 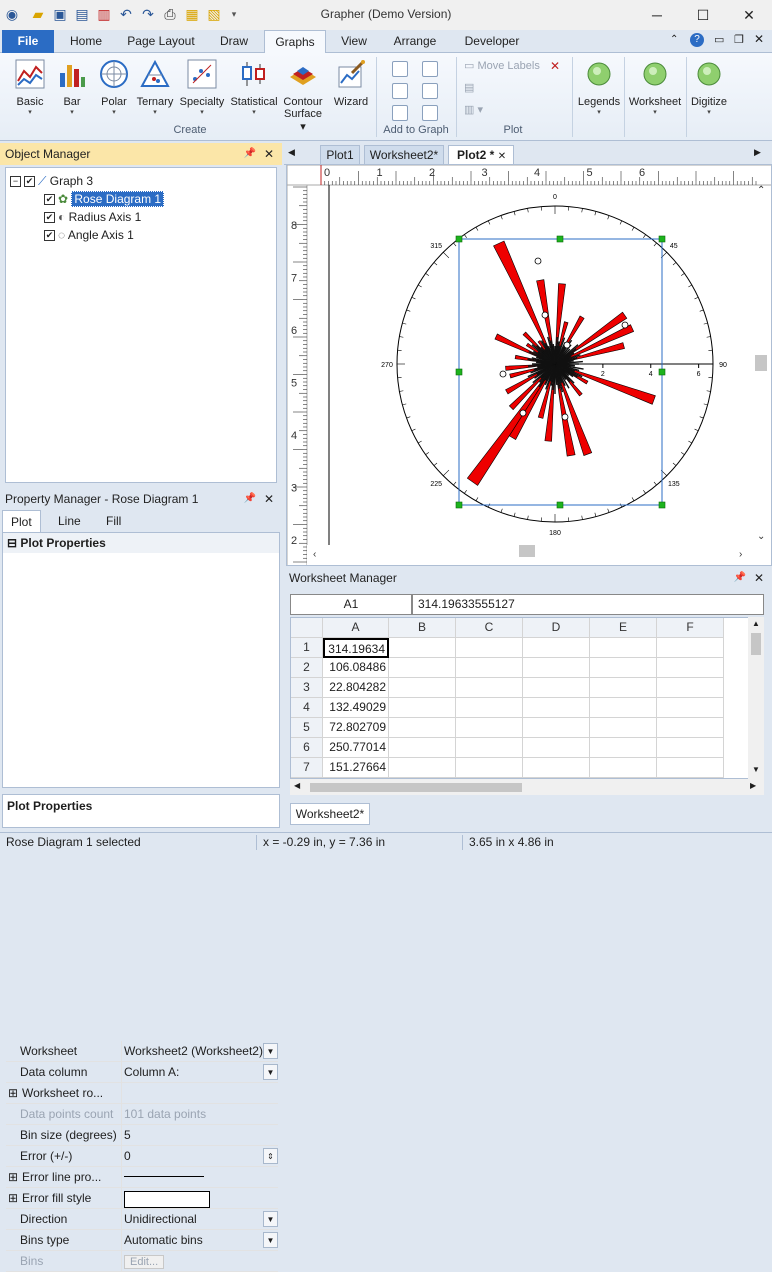 I want to click on collapse-ribbon-icon: ⌃, so click(x=674, y=39).